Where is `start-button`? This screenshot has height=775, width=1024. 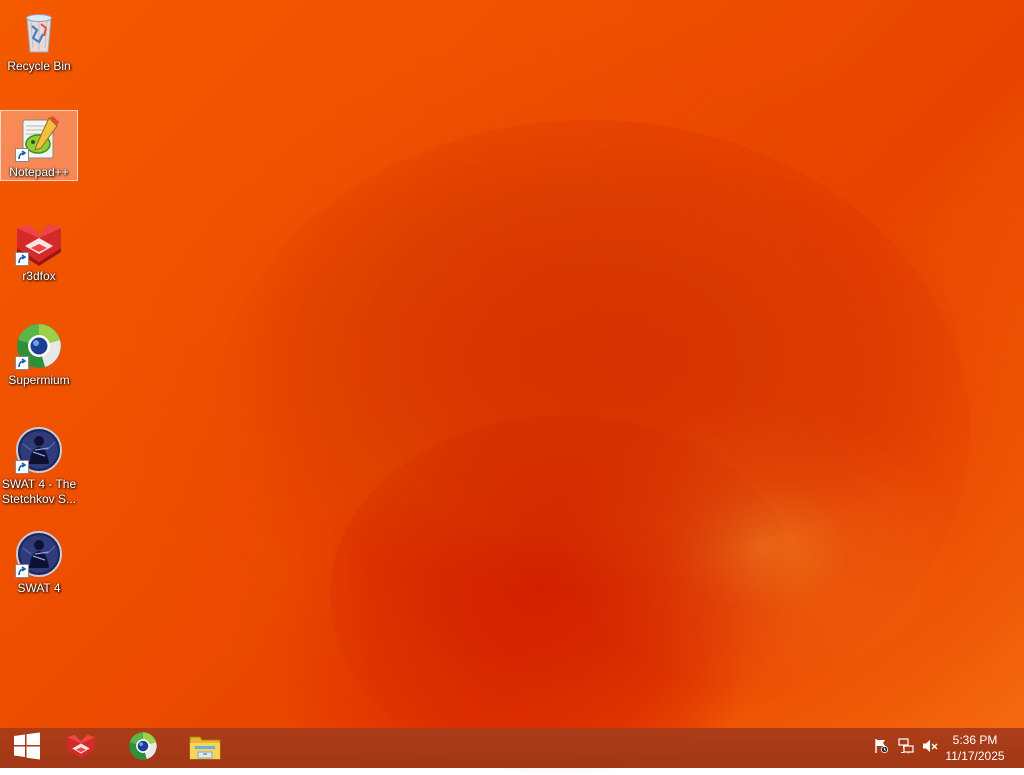 start-button is located at coordinates (27, 748).